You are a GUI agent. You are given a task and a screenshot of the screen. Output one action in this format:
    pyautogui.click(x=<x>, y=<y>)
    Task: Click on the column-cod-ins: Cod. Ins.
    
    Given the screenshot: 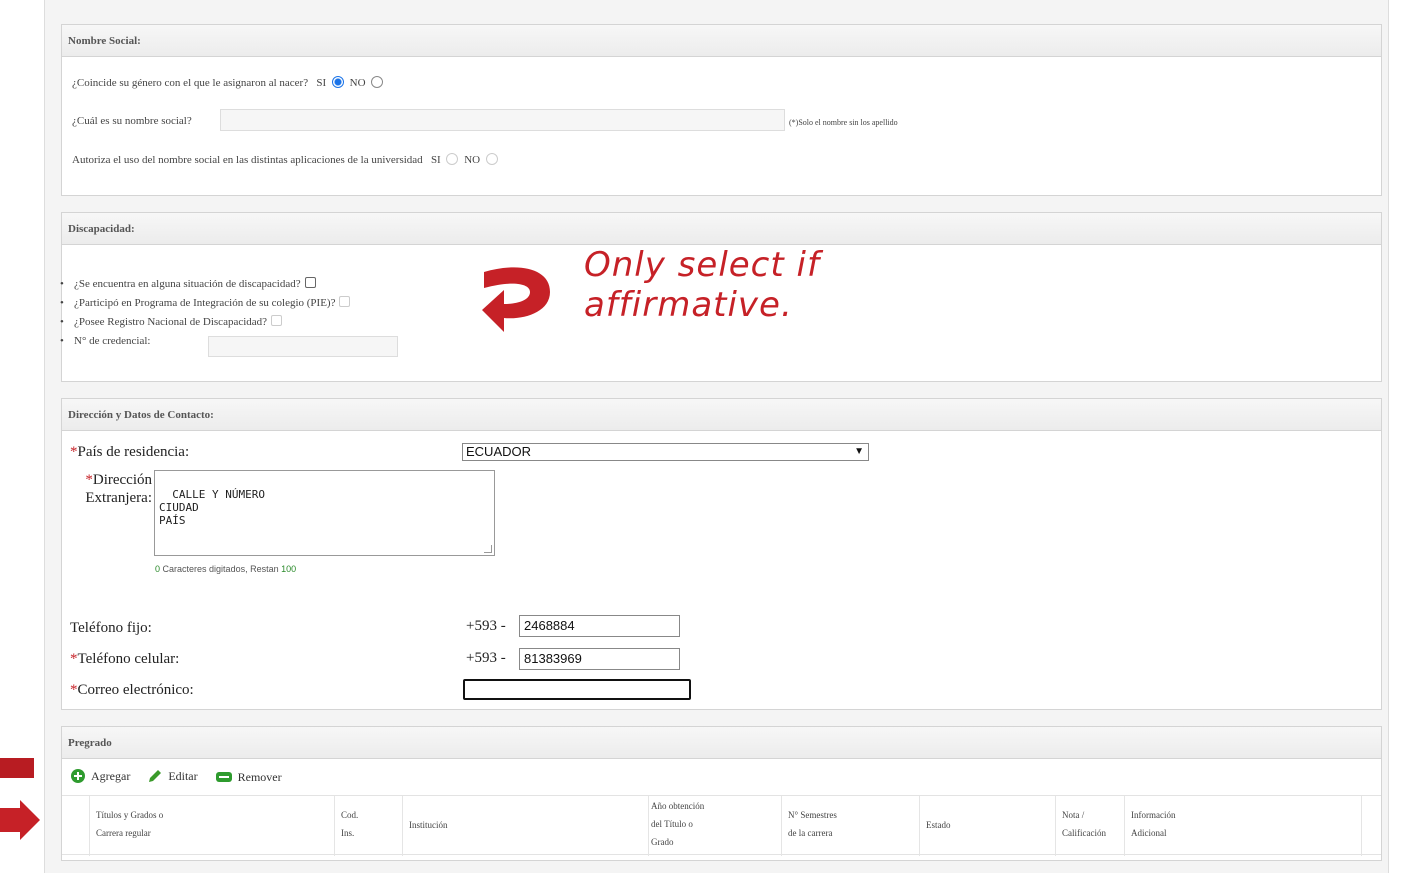 What is the action you would take?
    pyautogui.click(x=368, y=826)
    